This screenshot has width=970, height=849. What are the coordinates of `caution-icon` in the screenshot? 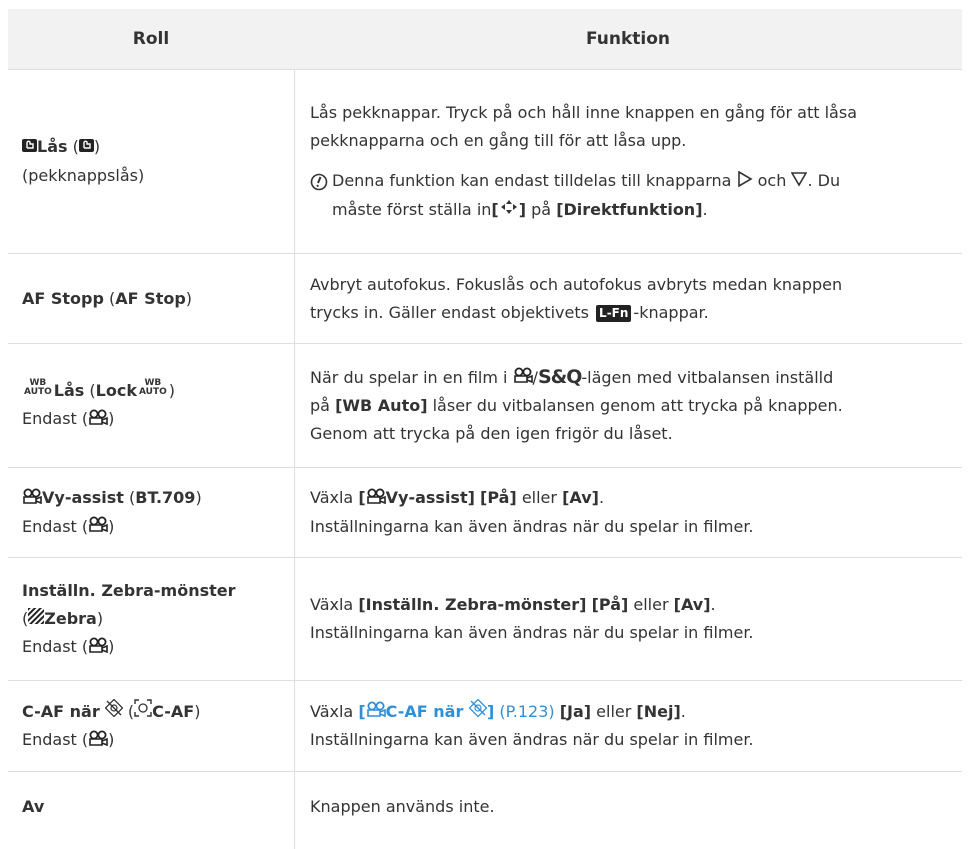 It's located at (319, 198).